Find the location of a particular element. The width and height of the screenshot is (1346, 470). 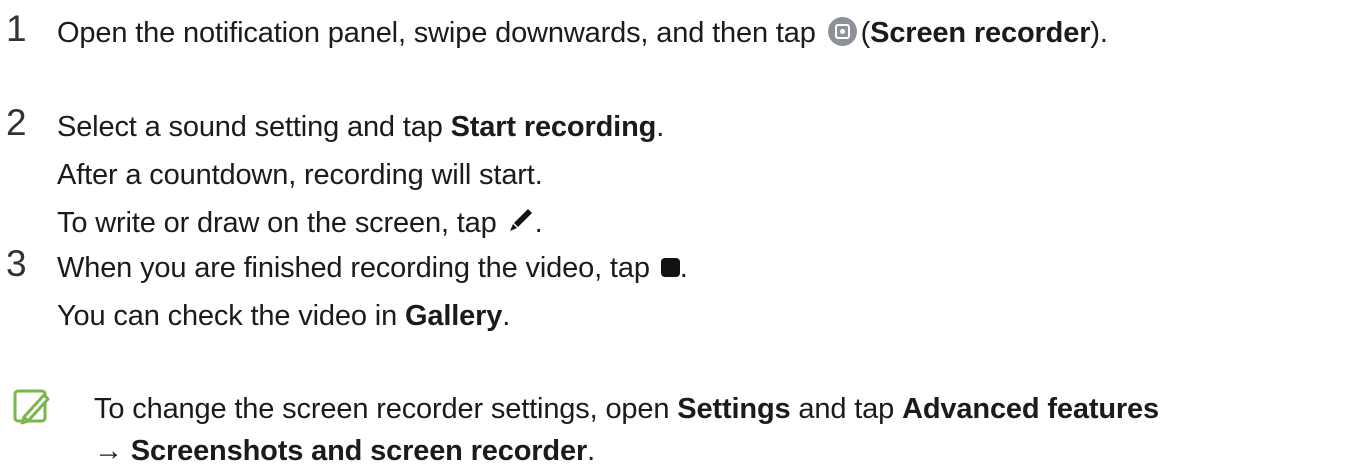

start-recording-label: Start recording is located at coordinates (553, 127).